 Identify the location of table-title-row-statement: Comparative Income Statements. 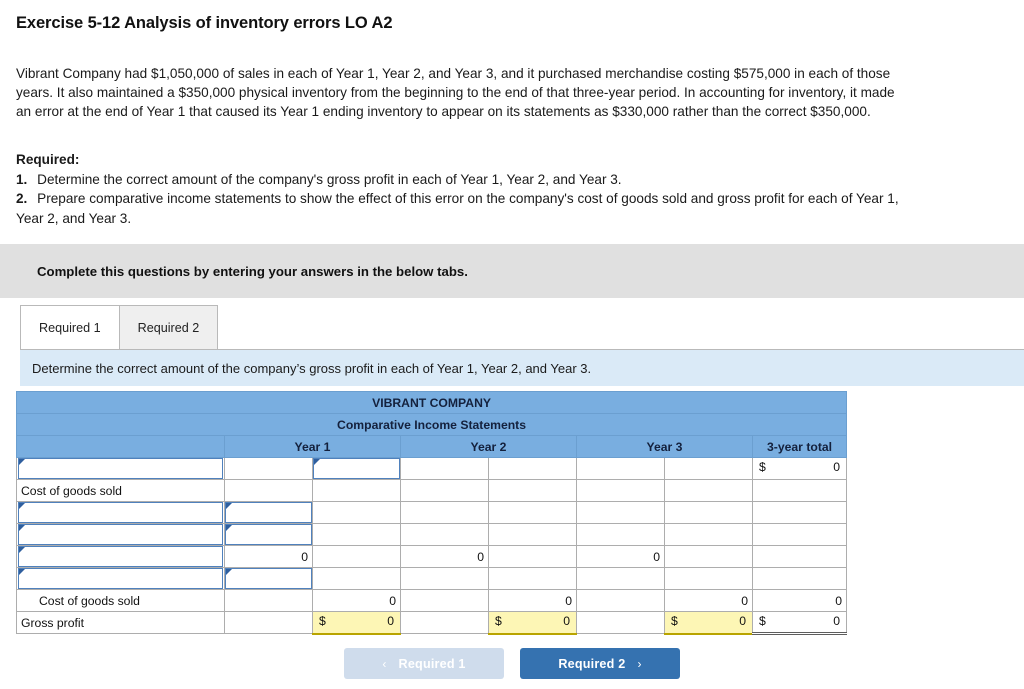
(431, 424).